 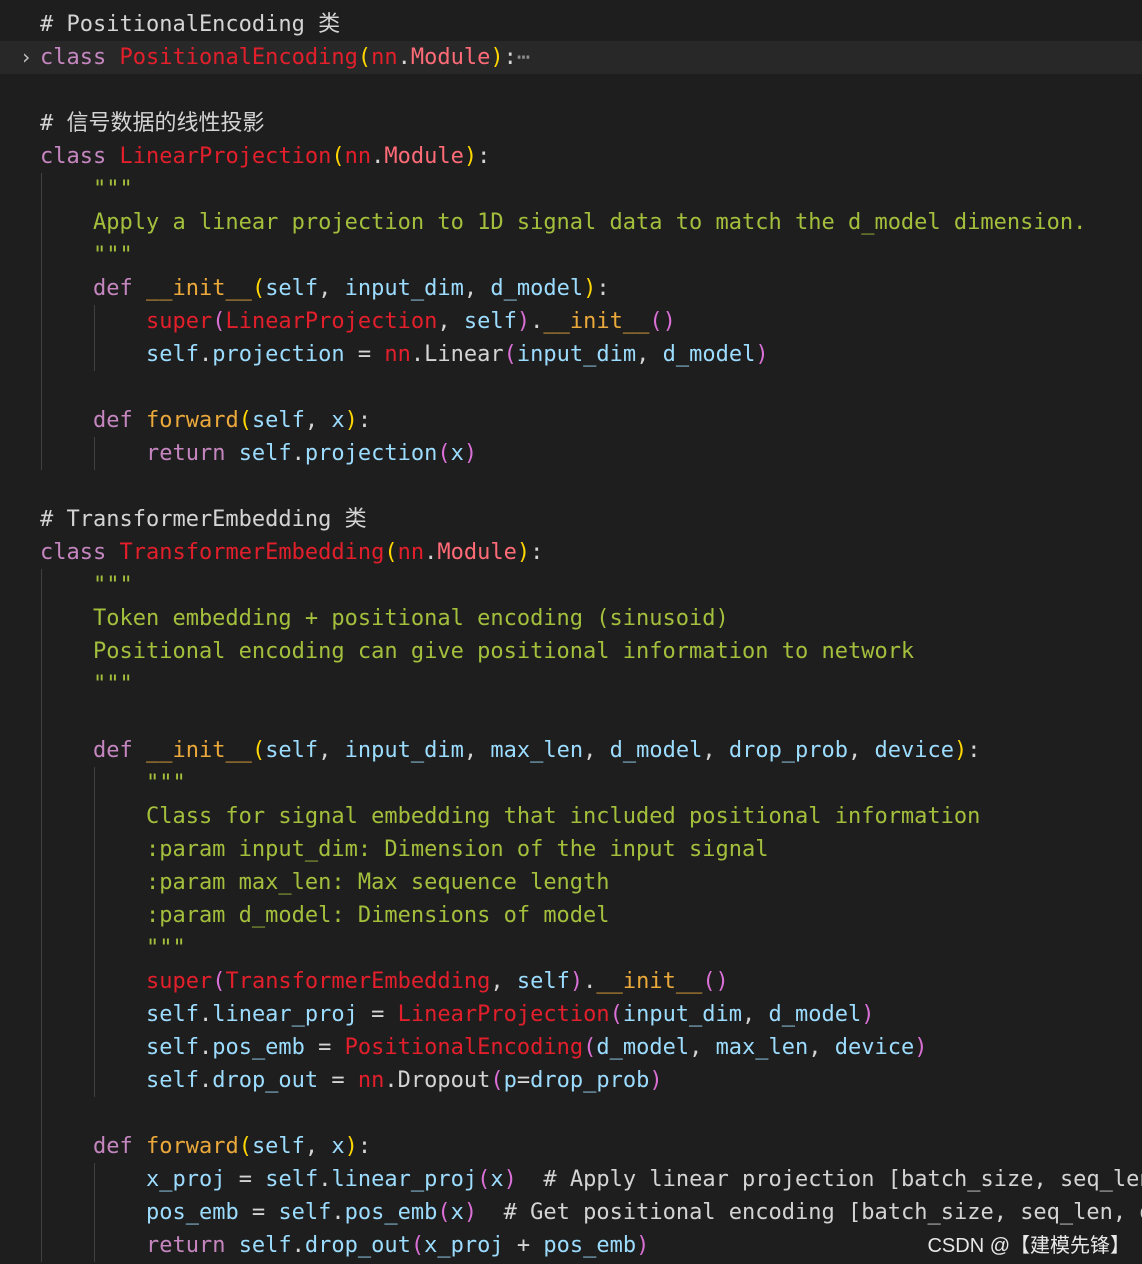 What do you see at coordinates (571, 552) in the screenshot?
I see `code-line: class TransformerEmbedding(nn.Module):` at bounding box center [571, 552].